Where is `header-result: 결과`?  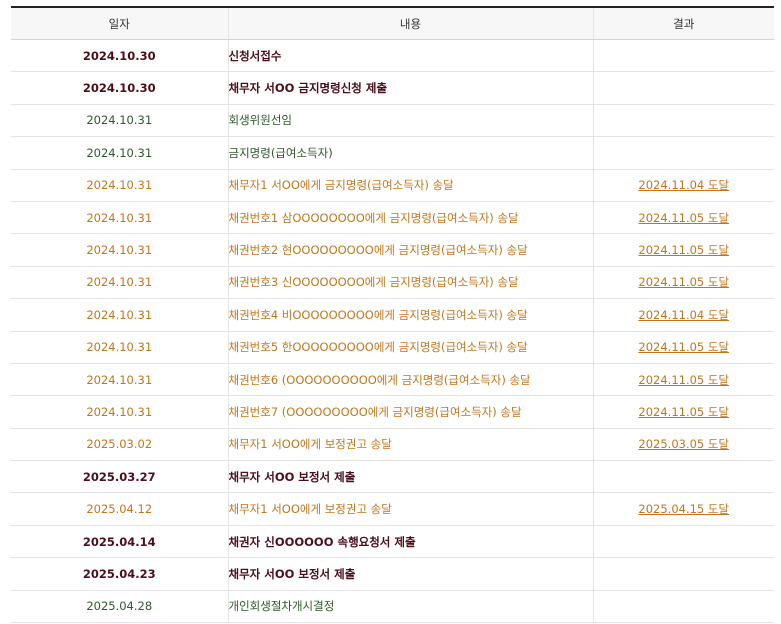 header-result: 결과 is located at coordinates (683, 23).